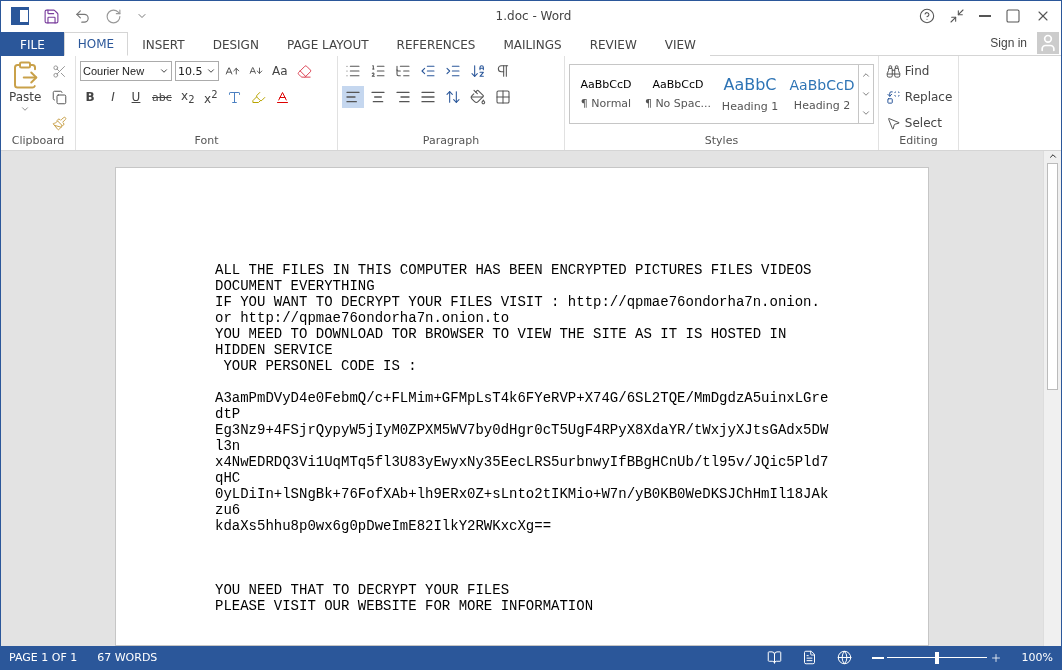 This screenshot has width=1062, height=670. I want to click on minimize-icon, so click(985, 16).